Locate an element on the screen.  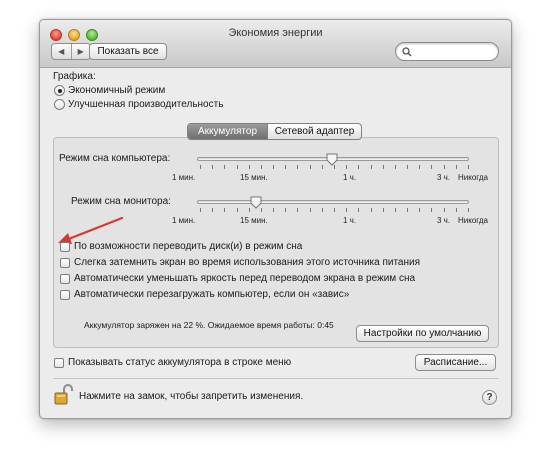
checkbox-auto-restart is located at coordinates (65, 295).